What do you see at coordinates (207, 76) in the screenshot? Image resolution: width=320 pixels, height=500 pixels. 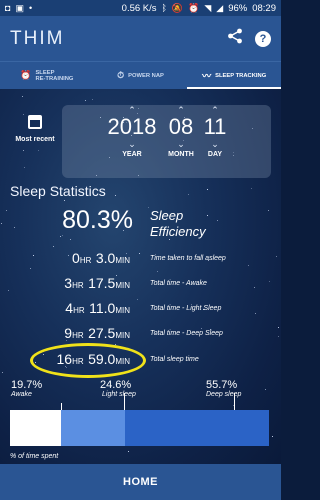 I see `chart-line-icon: 〰` at bounding box center [207, 76].